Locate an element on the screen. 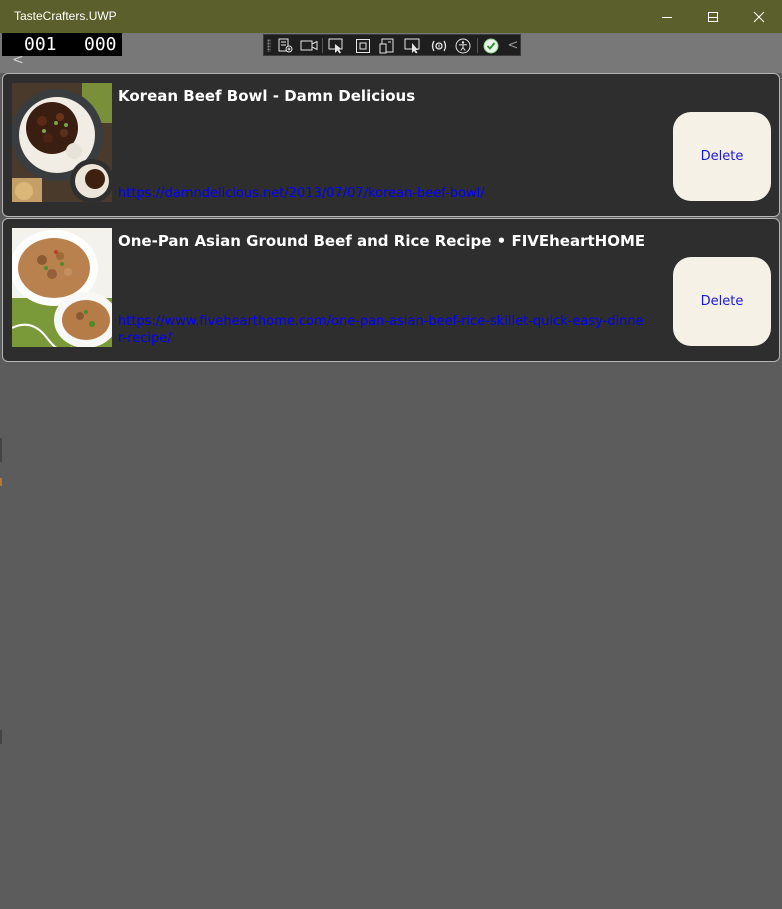 The image size is (782, 909). track-focus-icon is located at coordinates (387, 45).